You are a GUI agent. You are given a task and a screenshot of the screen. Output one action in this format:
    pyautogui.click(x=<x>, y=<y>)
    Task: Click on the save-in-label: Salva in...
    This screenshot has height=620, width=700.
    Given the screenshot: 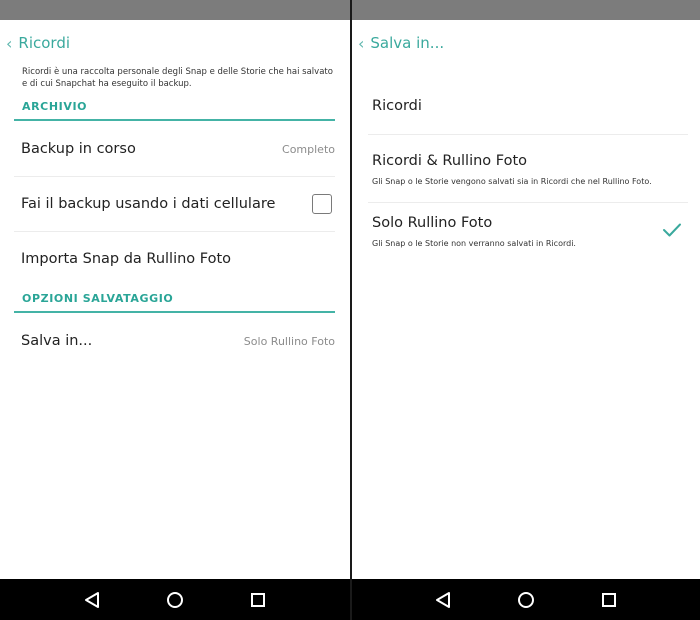 What is the action you would take?
    pyautogui.click(x=57, y=341)
    